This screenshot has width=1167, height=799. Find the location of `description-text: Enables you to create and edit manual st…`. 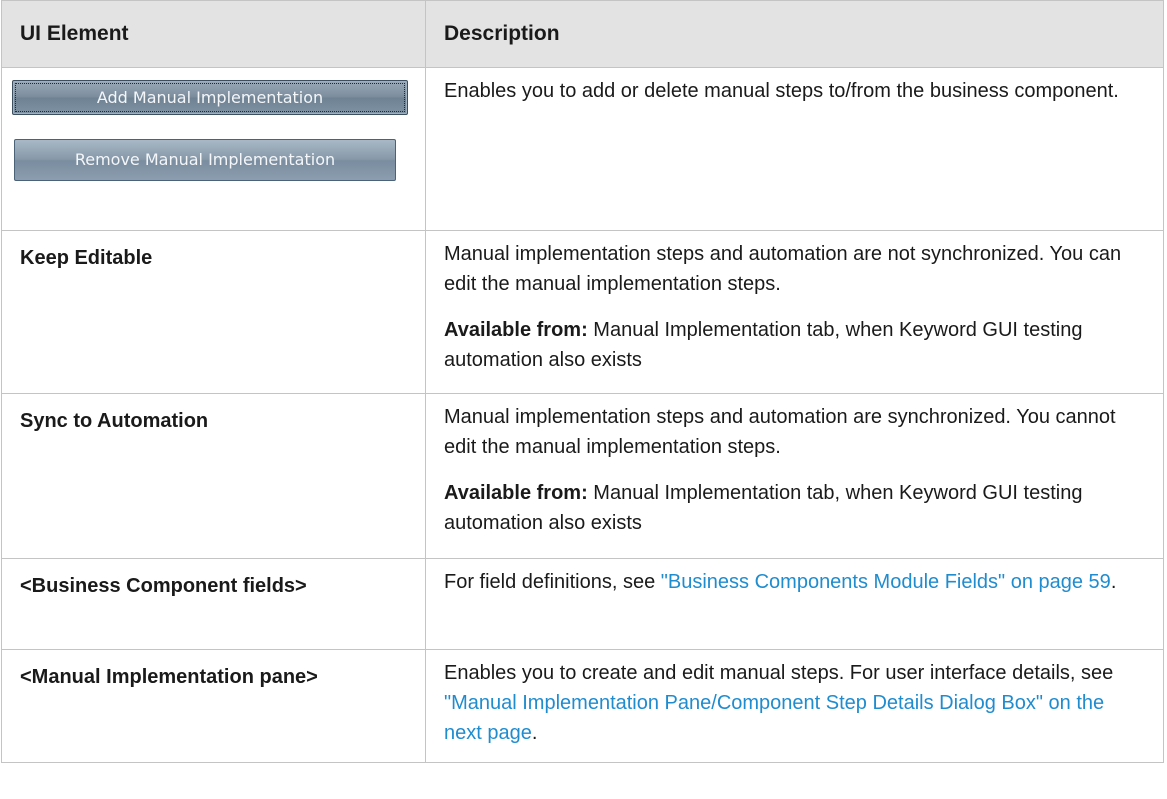

description-text: Enables you to create and edit manual st… is located at coordinates (794, 703).